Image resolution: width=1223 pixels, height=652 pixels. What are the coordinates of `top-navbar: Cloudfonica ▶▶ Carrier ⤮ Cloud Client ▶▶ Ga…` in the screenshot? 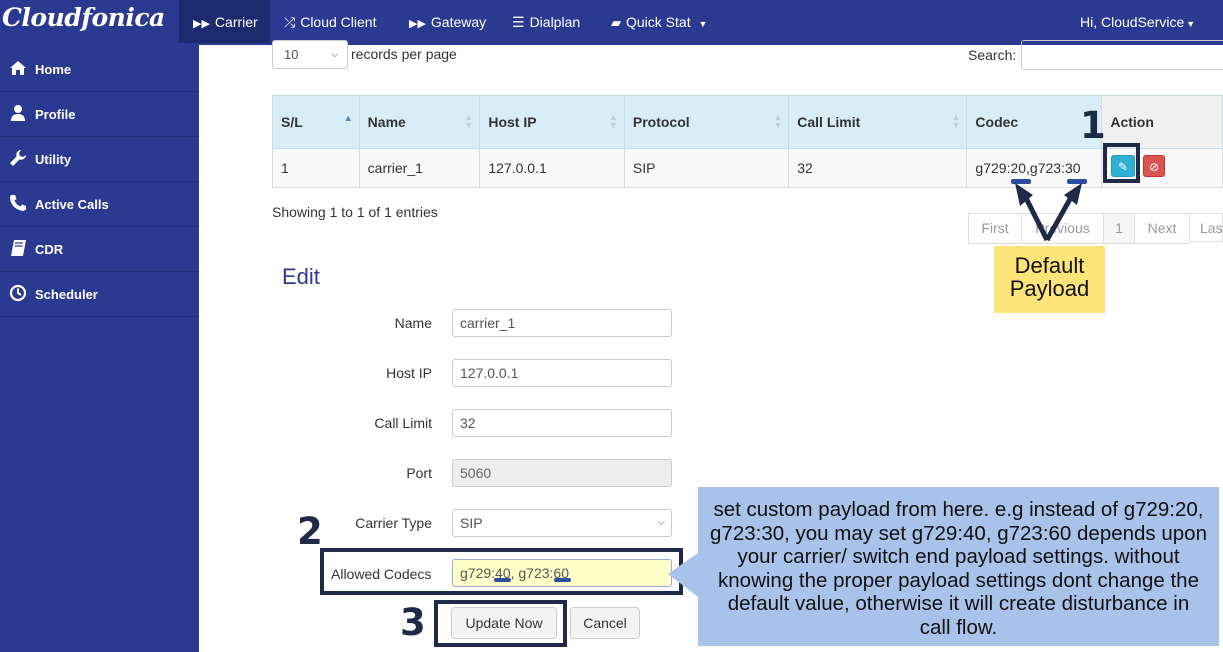 It's located at (611, 22).